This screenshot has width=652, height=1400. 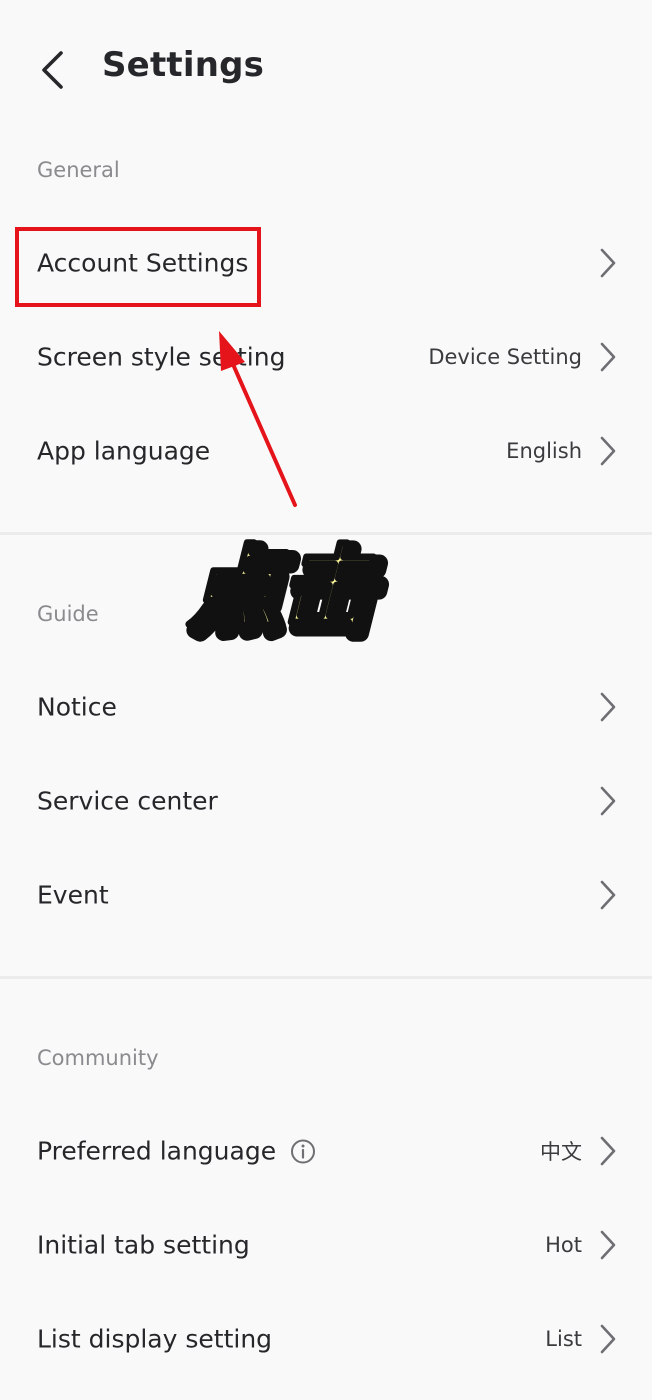 I want to click on row-value: English, so click(x=544, y=451).